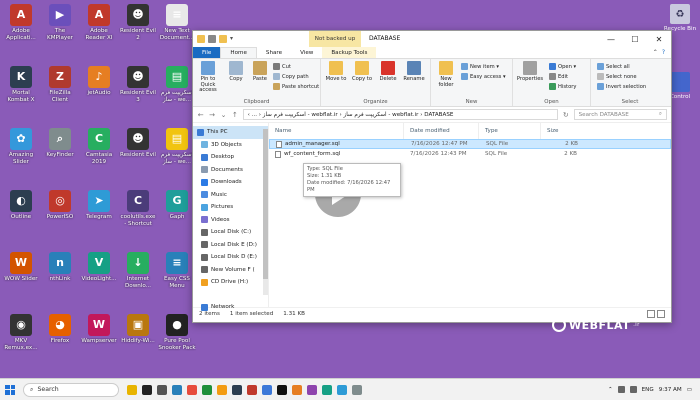 This screenshot has height=400, width=700. What do you see at coordinates (60, 205) in the screenshot?
I see `desktop-shortcut: ◎ PowerISO` at bounding box center [60, 205].